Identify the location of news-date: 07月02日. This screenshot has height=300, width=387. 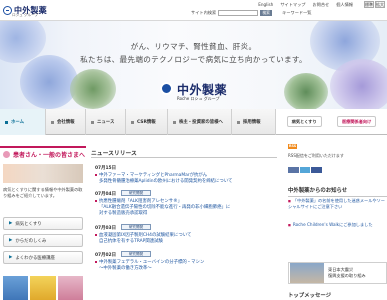
(106, 255).